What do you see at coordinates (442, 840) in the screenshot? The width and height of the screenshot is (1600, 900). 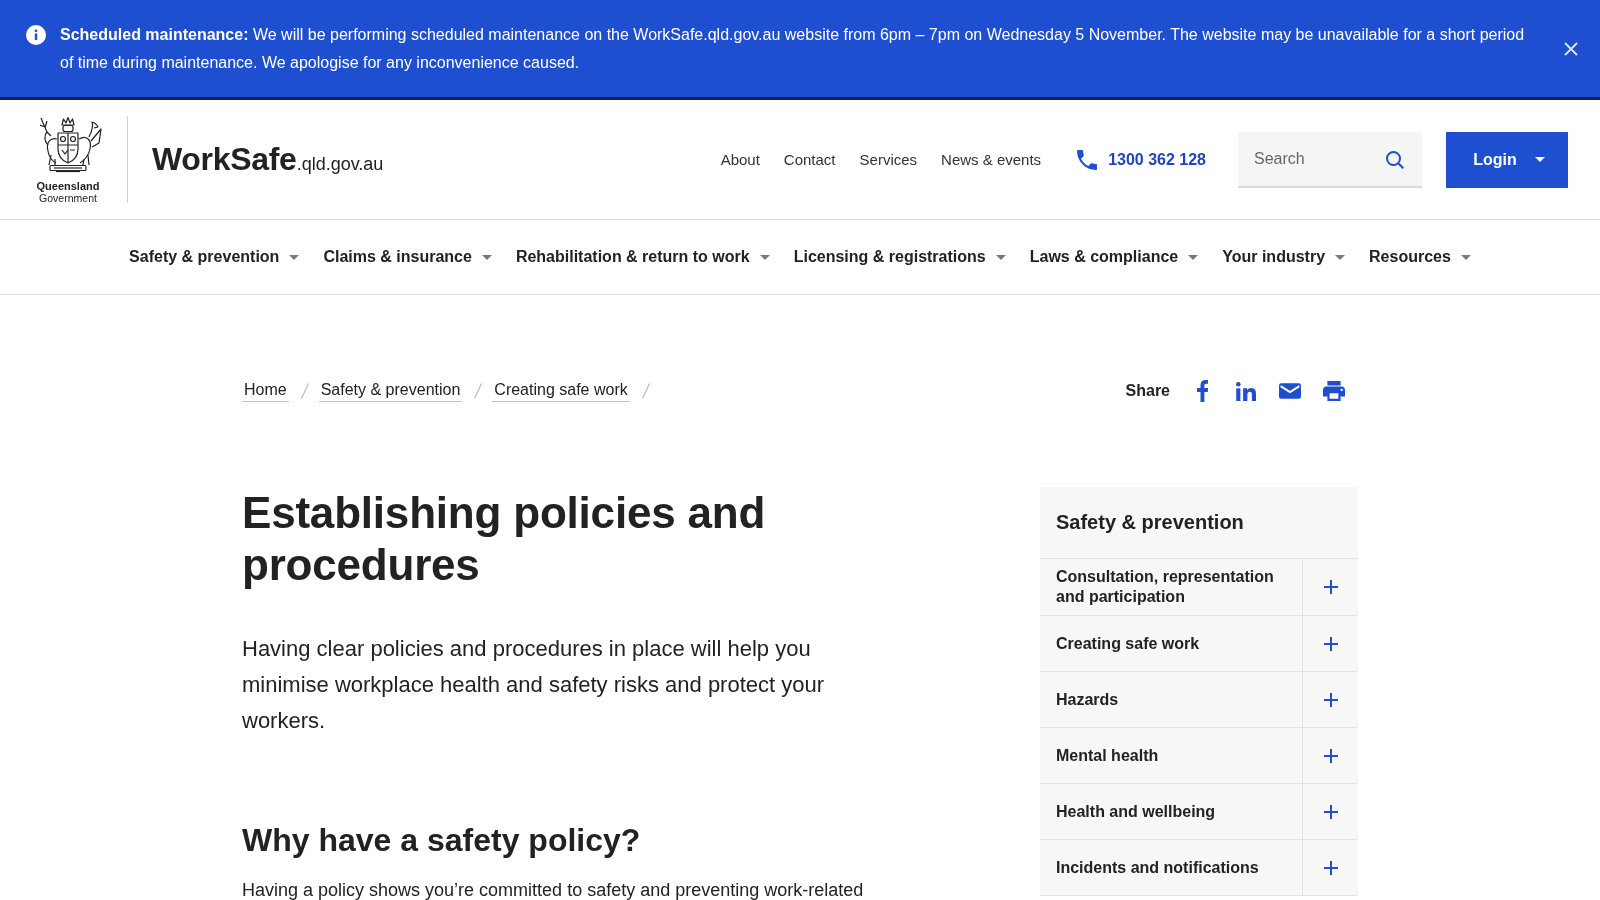 I see `section-heading: Why have a safety policy?` at bounding box center [442, 840].